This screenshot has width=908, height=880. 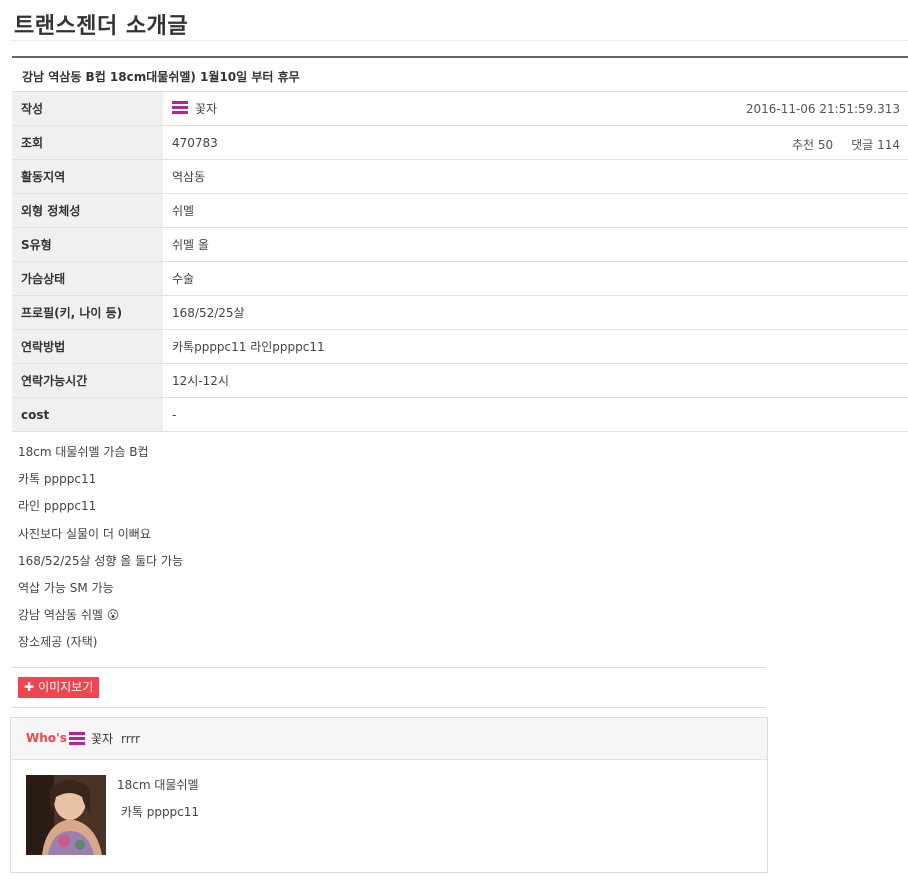 I want to click on info-label: 연락방법, so click(x=87, y=346).